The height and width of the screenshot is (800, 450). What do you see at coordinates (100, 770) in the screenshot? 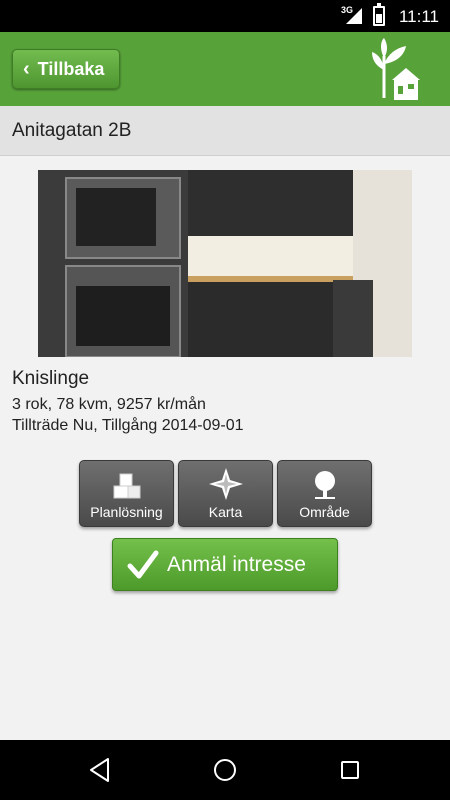
I see `back-icon` at bounding box center [100, 770].